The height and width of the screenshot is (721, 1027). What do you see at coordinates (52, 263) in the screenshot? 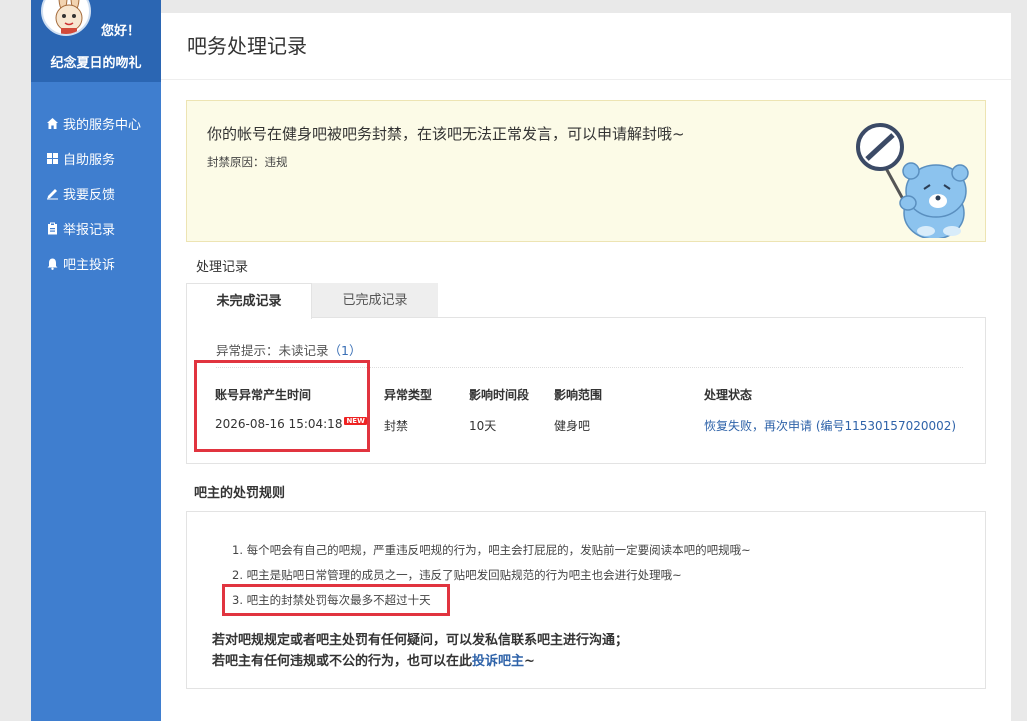
I see `bell-icon` at bounding box center [52, 263].